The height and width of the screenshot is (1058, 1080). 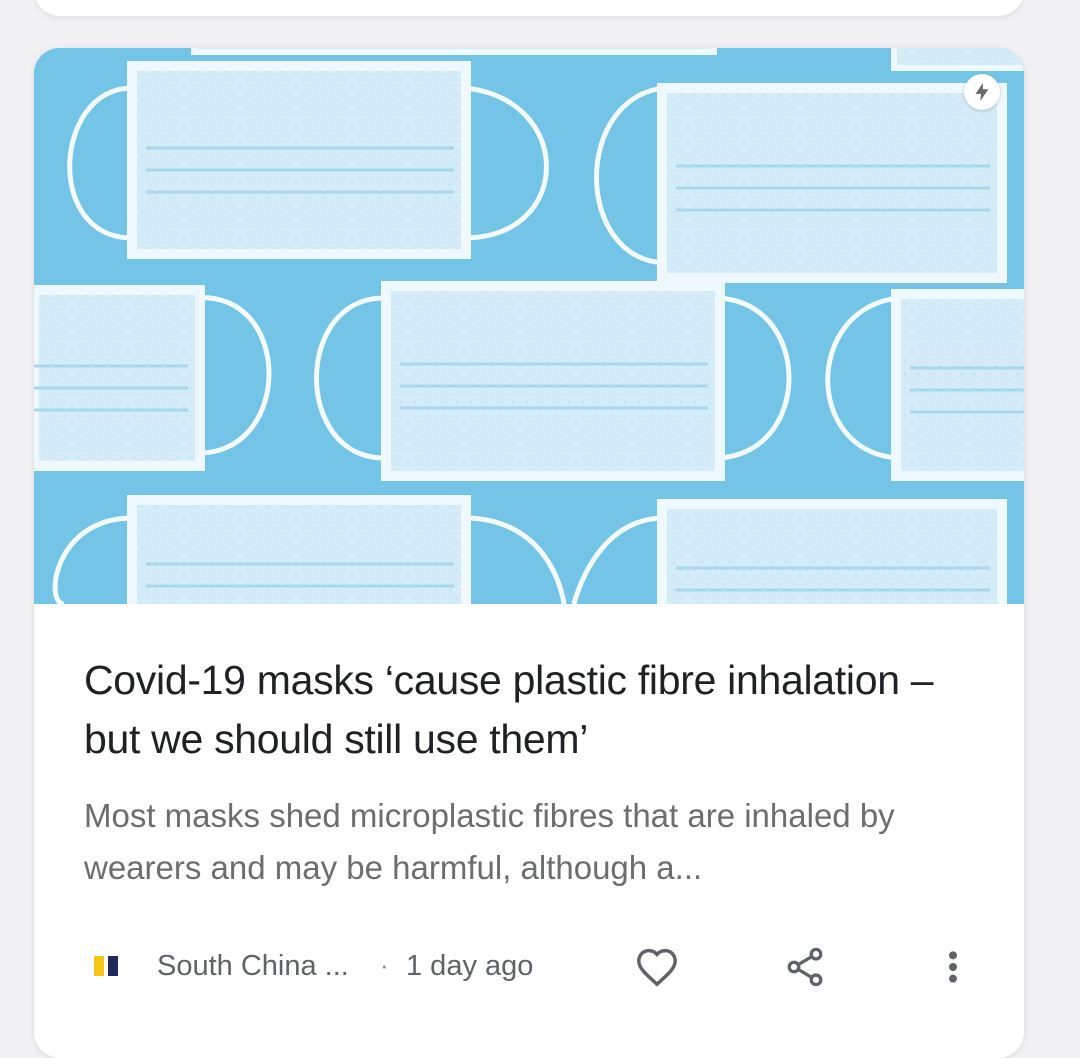 I want to click on heart-icon, so click(x=657, y=967).